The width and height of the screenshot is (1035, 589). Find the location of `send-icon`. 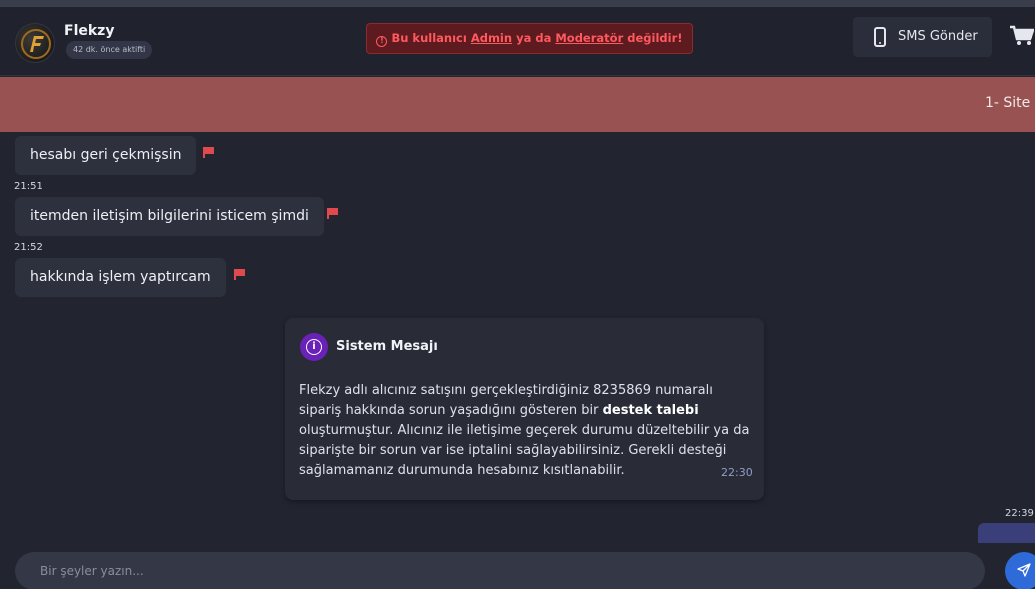

send-icon is located at coordinates (1024, 570).